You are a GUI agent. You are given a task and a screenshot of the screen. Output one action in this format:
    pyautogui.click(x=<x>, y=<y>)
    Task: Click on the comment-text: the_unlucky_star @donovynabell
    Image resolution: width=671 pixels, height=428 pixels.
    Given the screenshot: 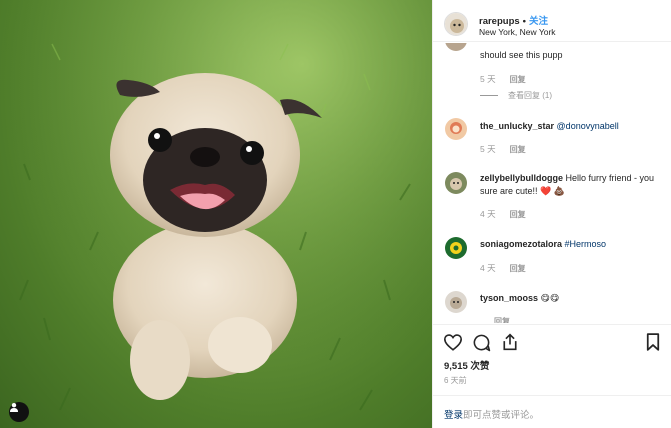 What is the action you would take?
    pyautogui.click(x=570, y=126)
    